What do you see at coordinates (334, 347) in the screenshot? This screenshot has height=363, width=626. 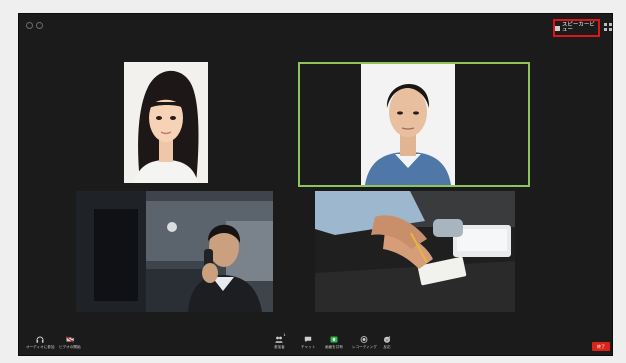 I see `share-screen-label: 画面を共有` at bounding box center [334, 347].